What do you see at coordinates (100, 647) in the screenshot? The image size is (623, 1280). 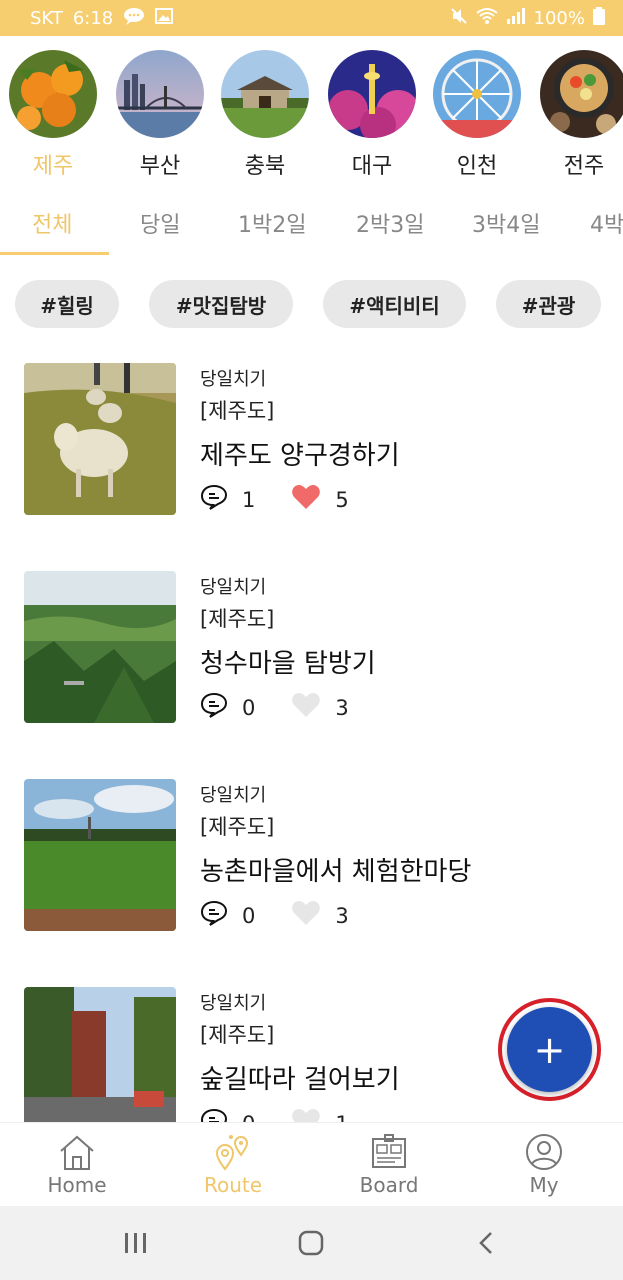 I see `forest-village-photo` at bounding box center [100, 647].